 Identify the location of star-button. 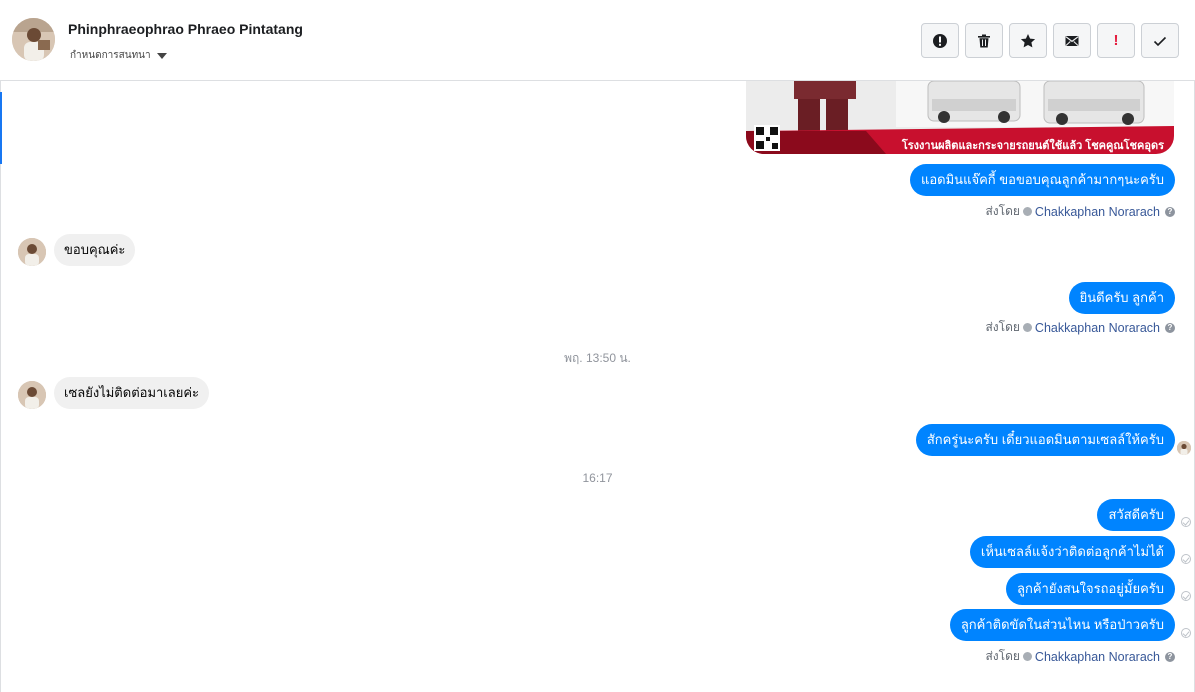
(1028, 40).